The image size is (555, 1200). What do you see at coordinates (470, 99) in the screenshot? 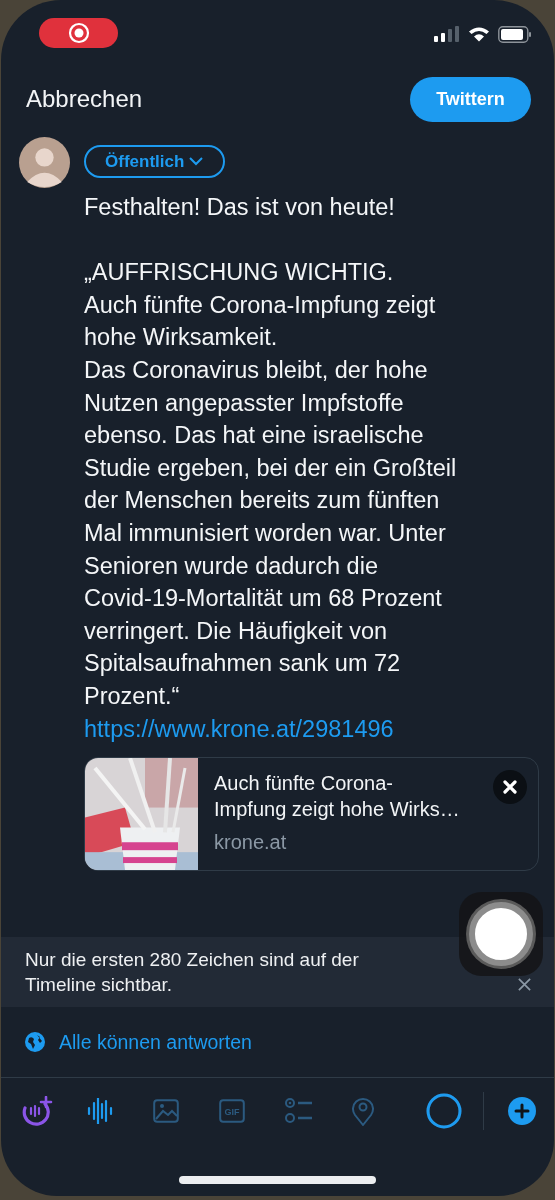
I see `tweet-button: Twittern` at bounding box center [470, 99].